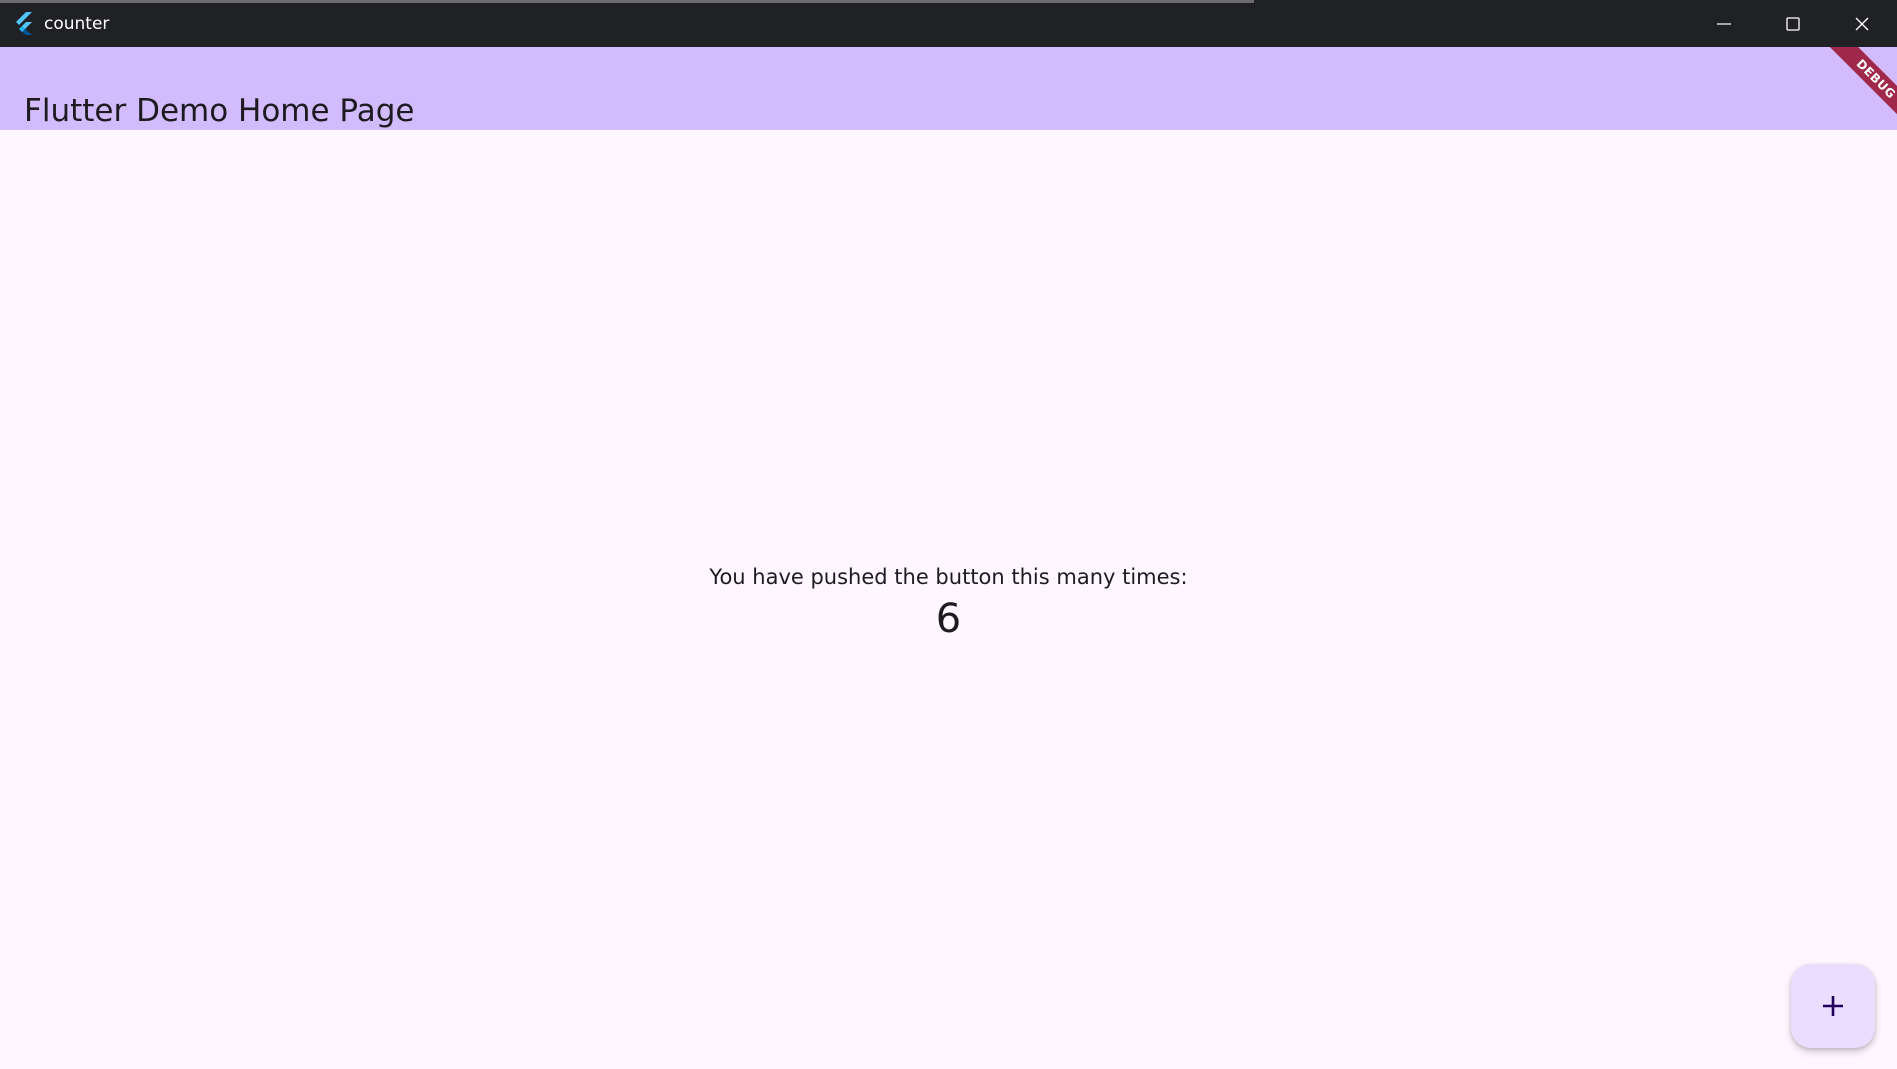 The image size is (1897, 1069). Describe the element at coordinates (948, 23) in the screenshot. I see `title-bar: counter` at that location.